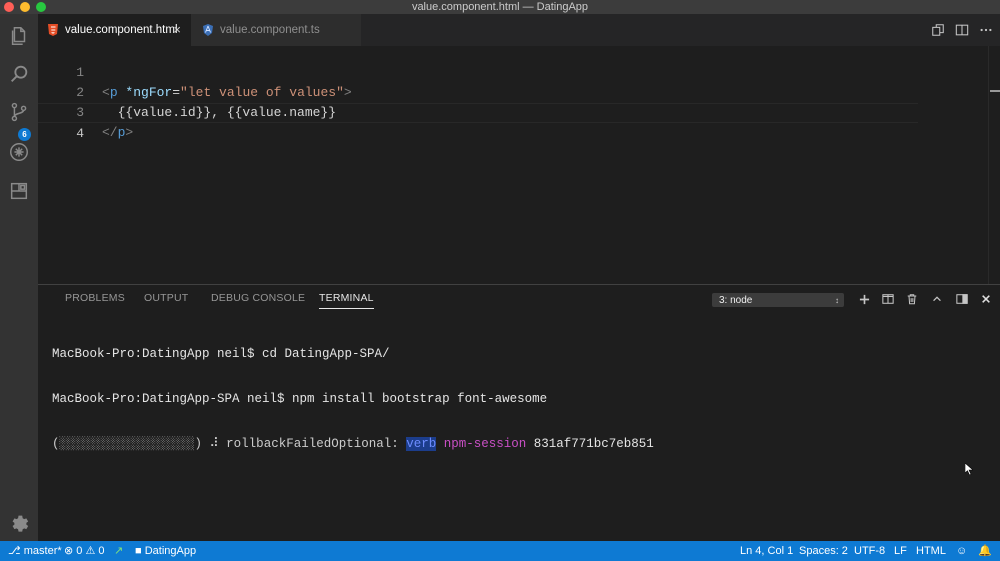 The width and height of the screenshot is (1000, 561). Describe the element at coordinates (270, 30) in the screenshot. I see `tab-label: value.component.ts` at that location.